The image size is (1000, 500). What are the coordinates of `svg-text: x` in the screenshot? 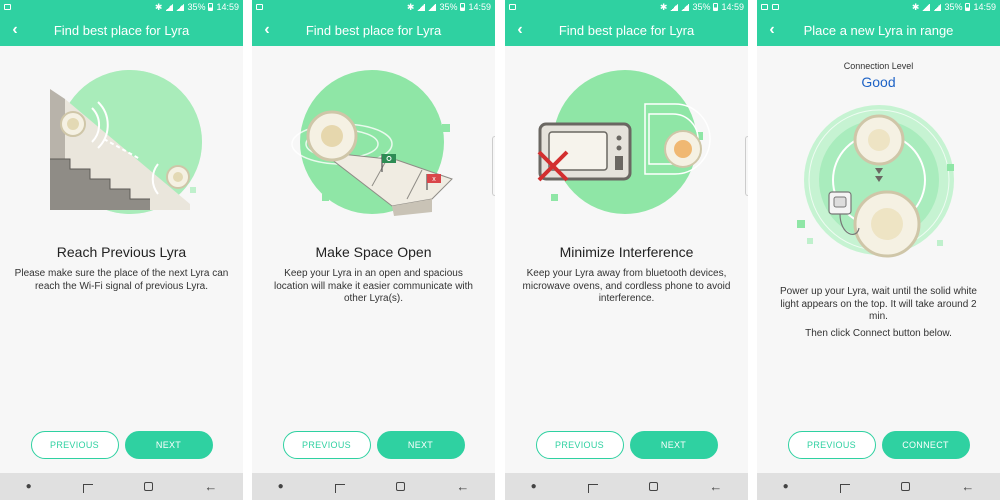 It's located at (434, 179).